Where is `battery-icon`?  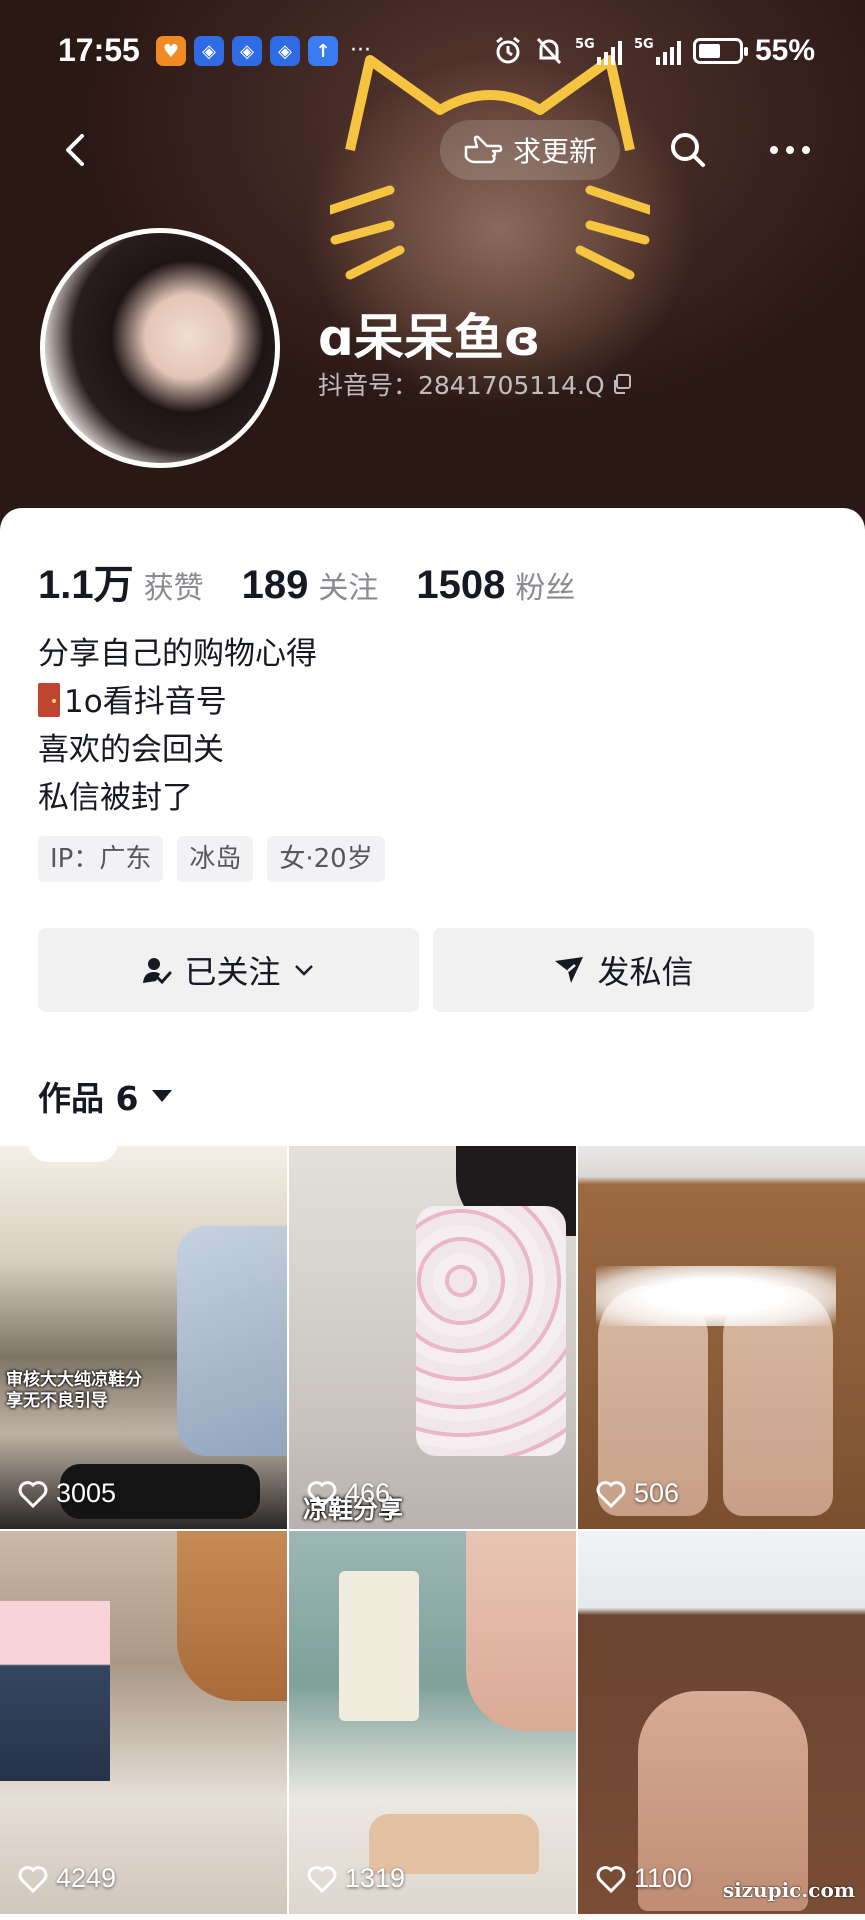
battery-icon is located at coordinates (720, 51).